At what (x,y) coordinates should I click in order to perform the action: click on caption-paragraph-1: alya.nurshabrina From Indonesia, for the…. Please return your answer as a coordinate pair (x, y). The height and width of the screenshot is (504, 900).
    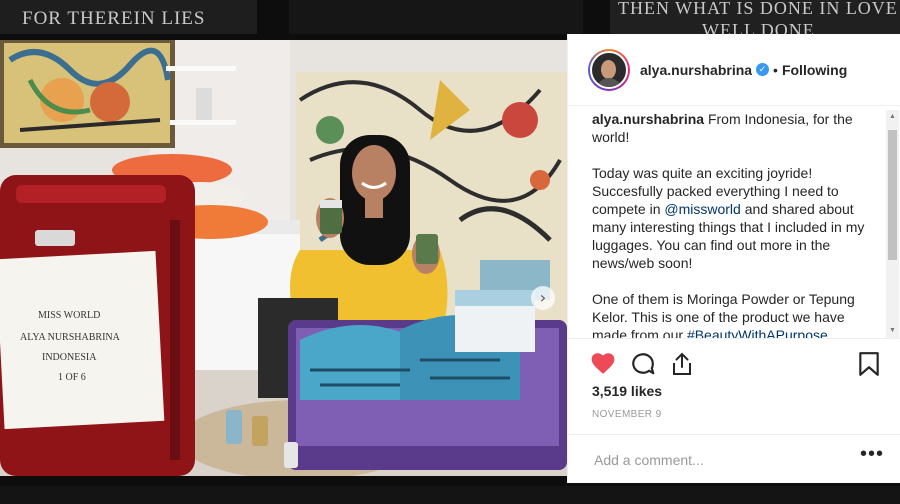
    Looking at the image, I should click on (737, 128).